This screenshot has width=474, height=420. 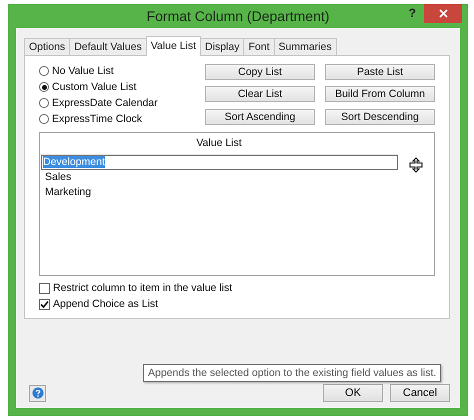 I want to click on tooltip: Appends the selected option to the existing field values as list., so click(x=292, y=373).